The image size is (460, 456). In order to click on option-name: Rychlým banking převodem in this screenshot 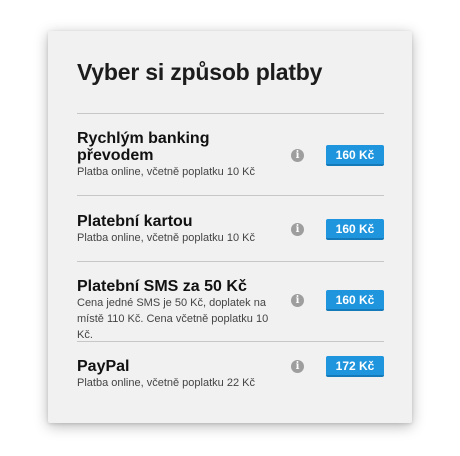, I will do `click(143, 147)`.